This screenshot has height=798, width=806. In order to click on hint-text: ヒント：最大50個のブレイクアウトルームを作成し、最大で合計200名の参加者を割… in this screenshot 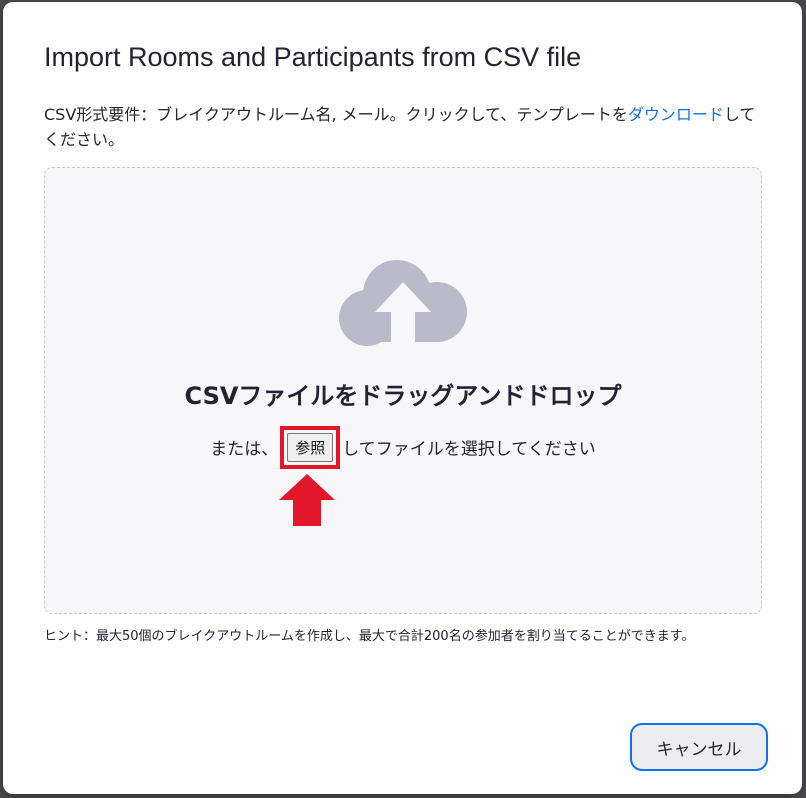, I will do `click(369, 636)`.